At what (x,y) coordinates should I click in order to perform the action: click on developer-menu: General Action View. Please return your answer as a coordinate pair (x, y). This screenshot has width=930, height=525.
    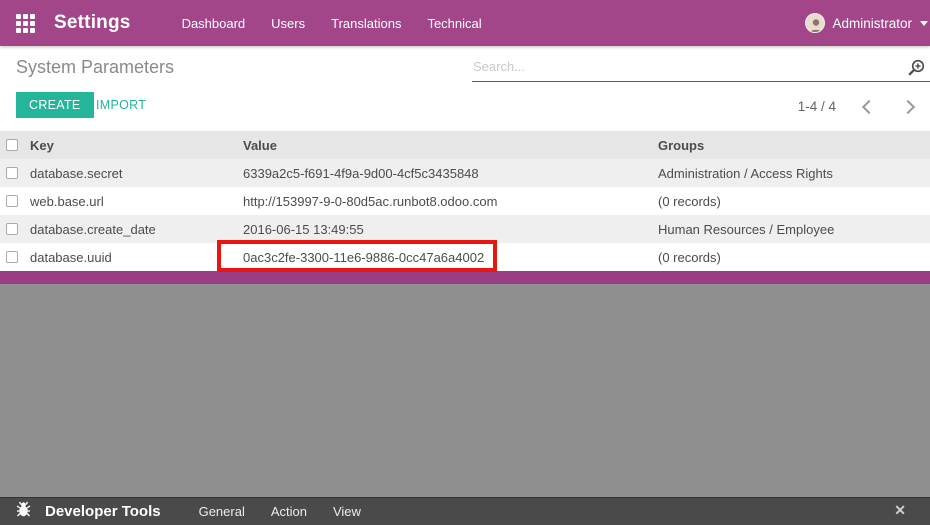
    Looking at the image, I should click on (280, 511).